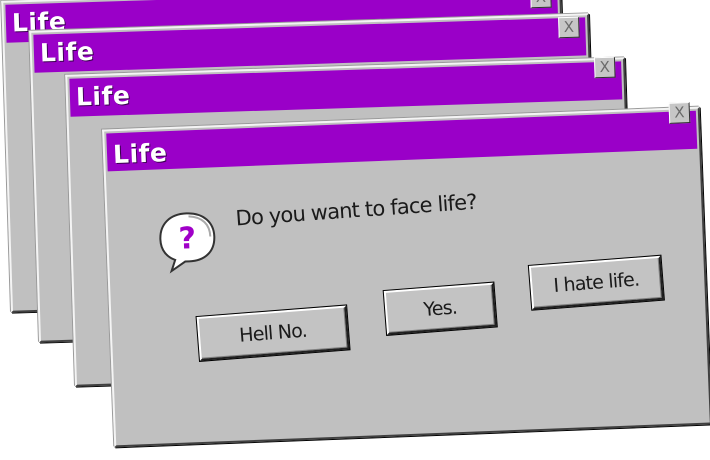  I want to click on i-hate-life-button: I hate life., so click(596, 282).